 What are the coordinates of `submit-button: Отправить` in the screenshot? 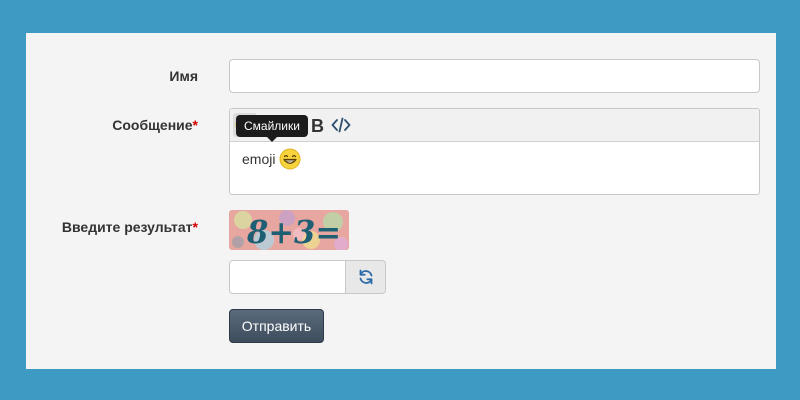 It's located at (276, 326).